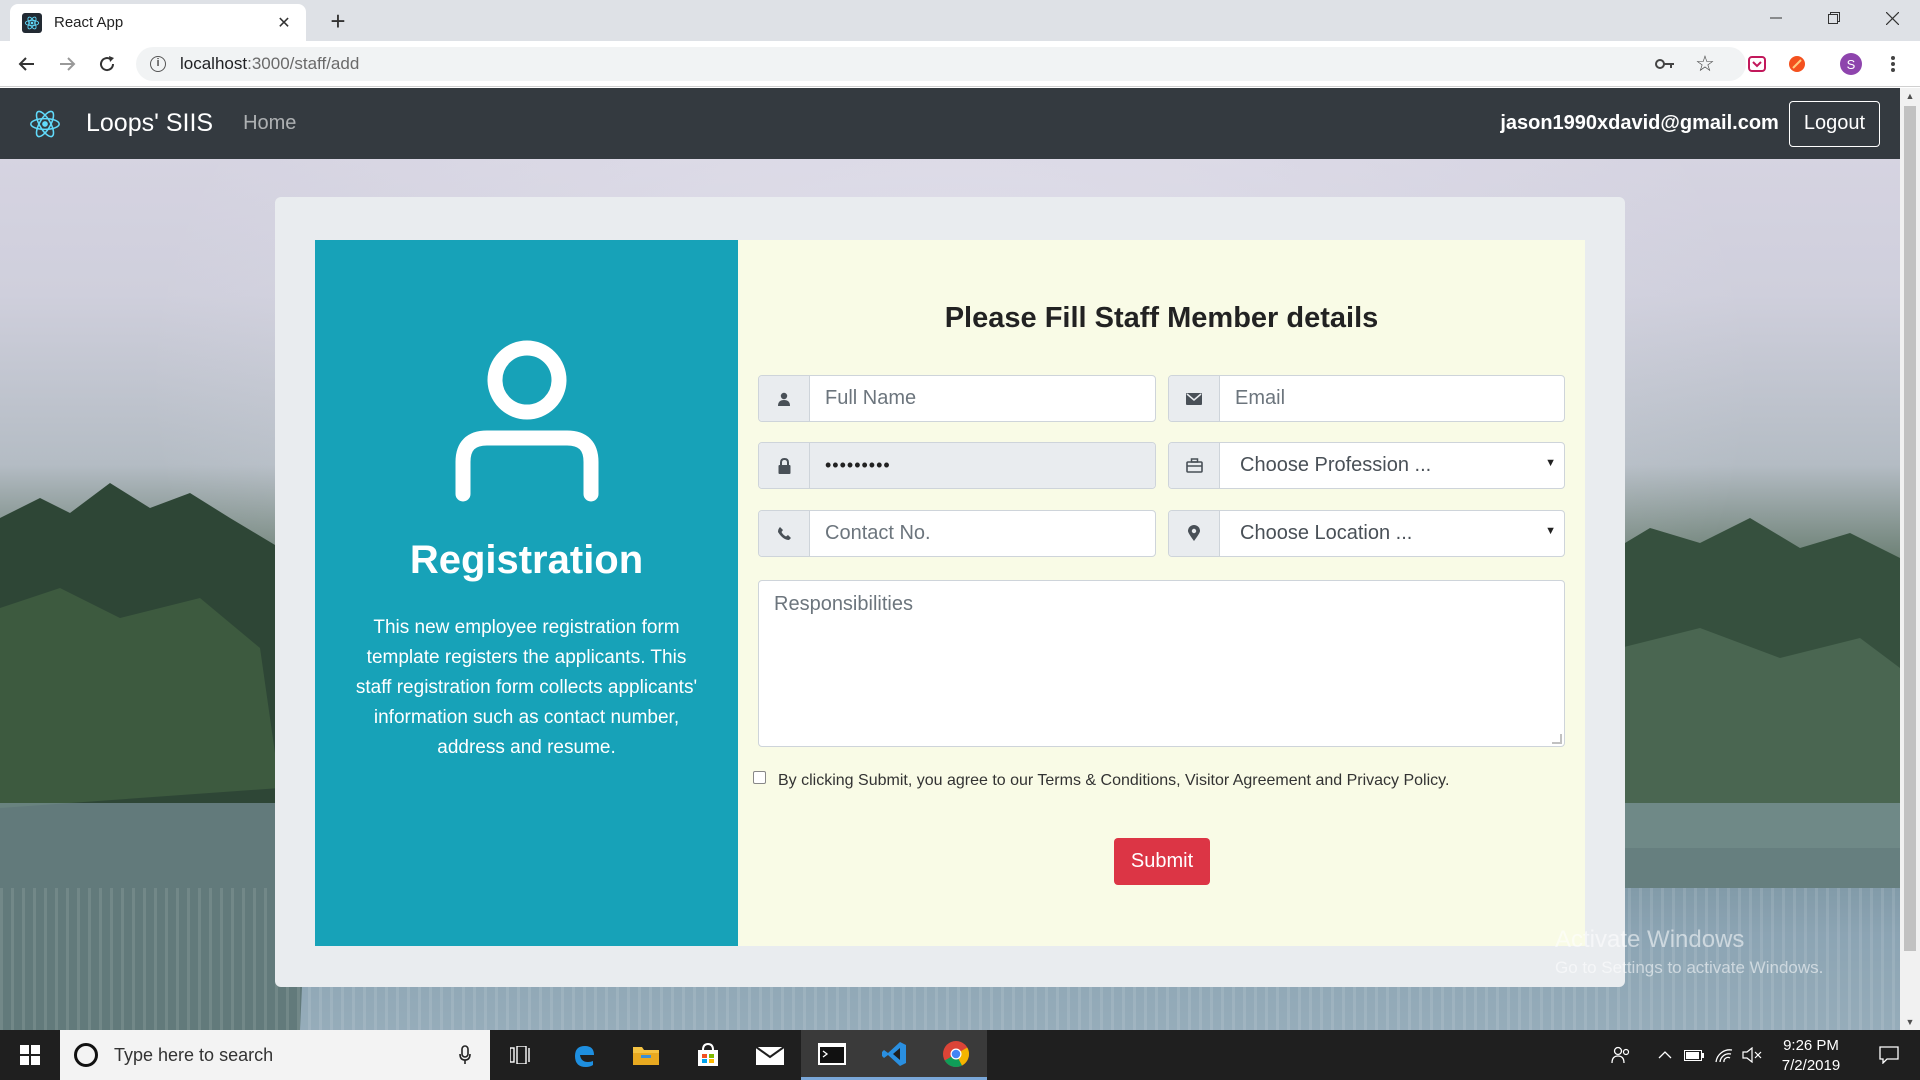 The height and width of the screenshot is (1080, 1920). What do you see at coordinates (338, 22) in the screenshot?
I see `new-tab-button: +` at bounding box center [338, 22].